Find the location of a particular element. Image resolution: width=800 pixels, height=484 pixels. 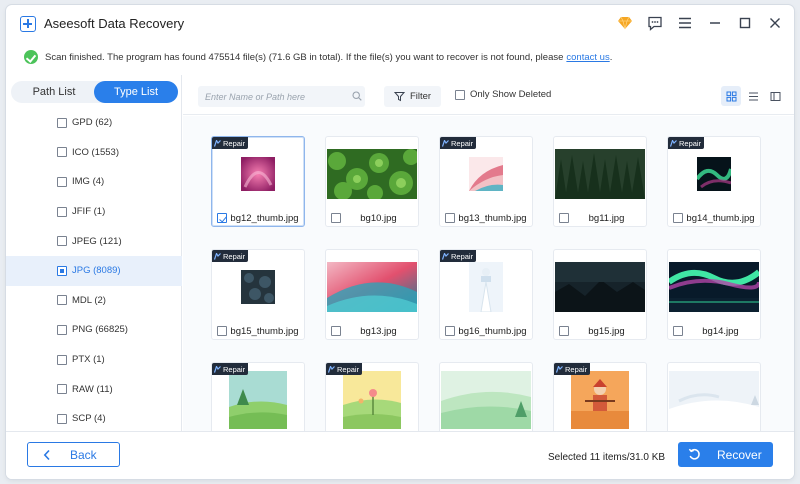

type-item: ICO (1553) is located at coordinates (94, 153).